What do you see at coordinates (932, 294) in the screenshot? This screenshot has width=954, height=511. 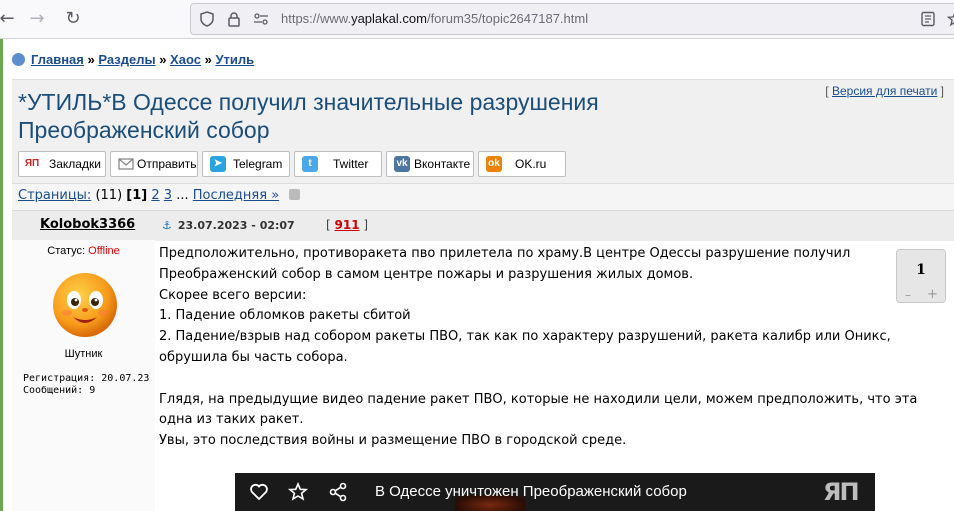 I see `rate-up-button: +` at bounding box center [932, 294].